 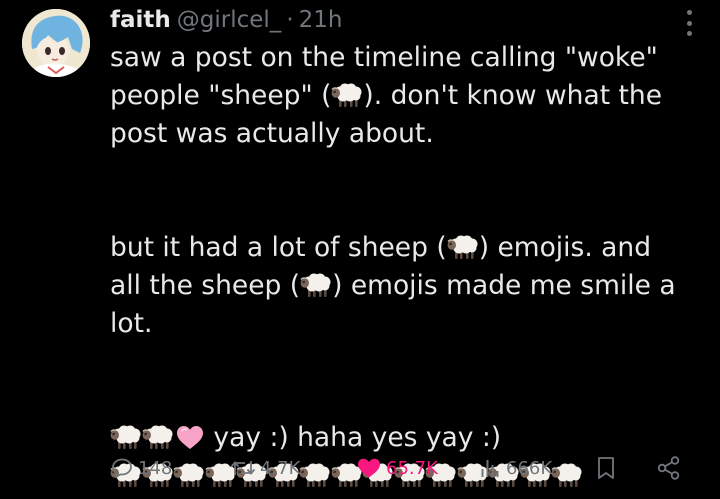 What do you see at coordinates (369, 468) in the screenshot?
I see `heart-icon` at bounding box center [369, 468].